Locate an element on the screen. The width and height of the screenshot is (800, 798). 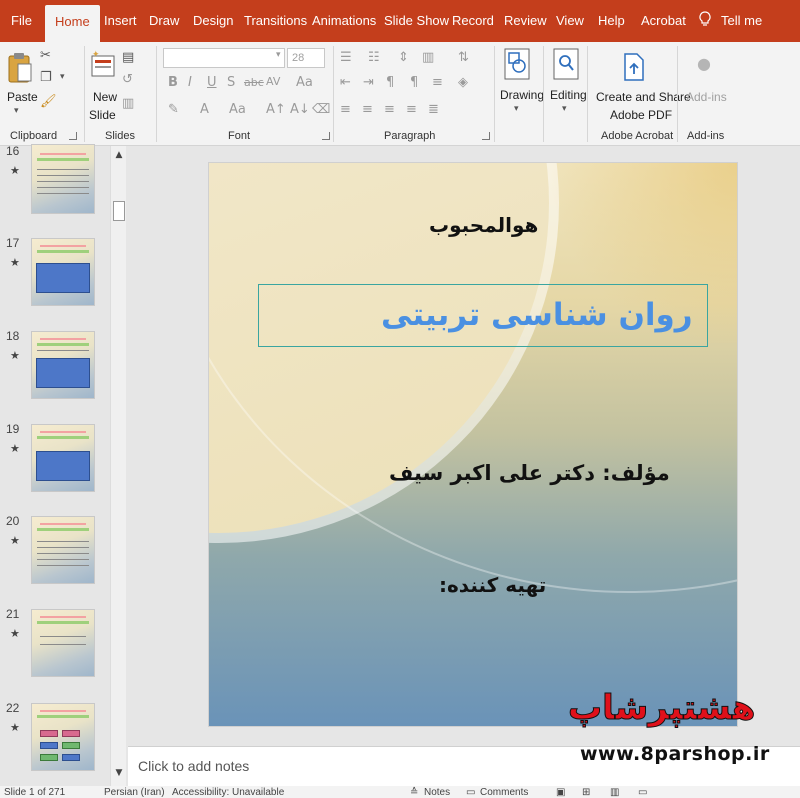
copy-icon: ❐ is located at coordinates (46, 77).